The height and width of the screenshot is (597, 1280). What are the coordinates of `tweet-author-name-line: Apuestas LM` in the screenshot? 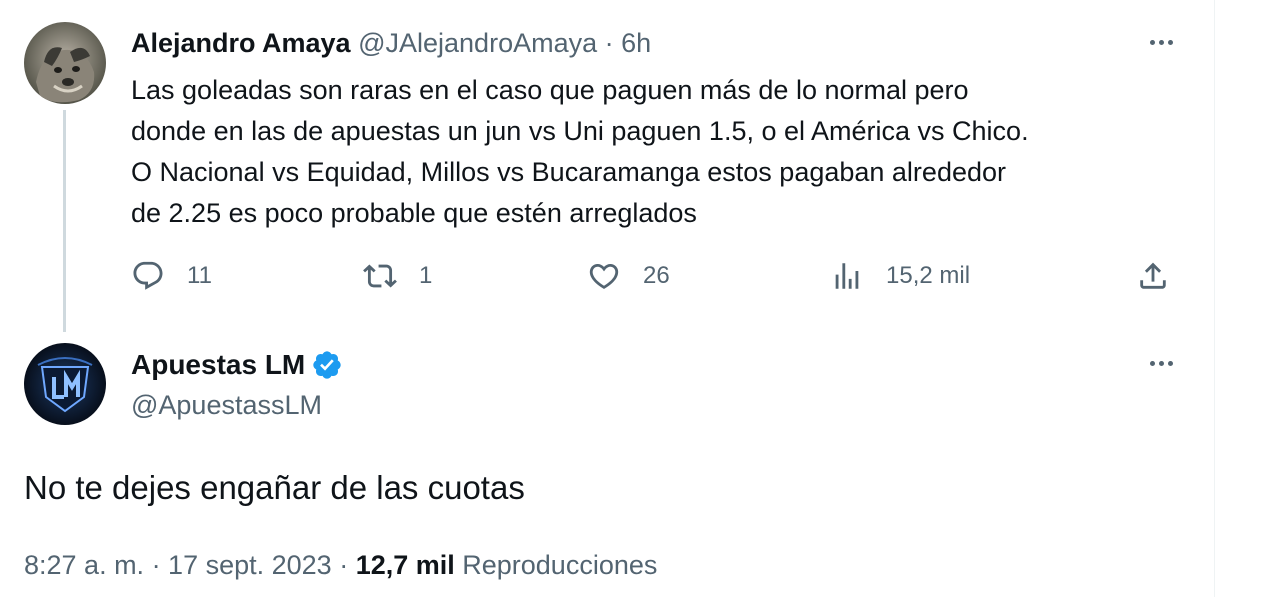 It's located at (237, 365).